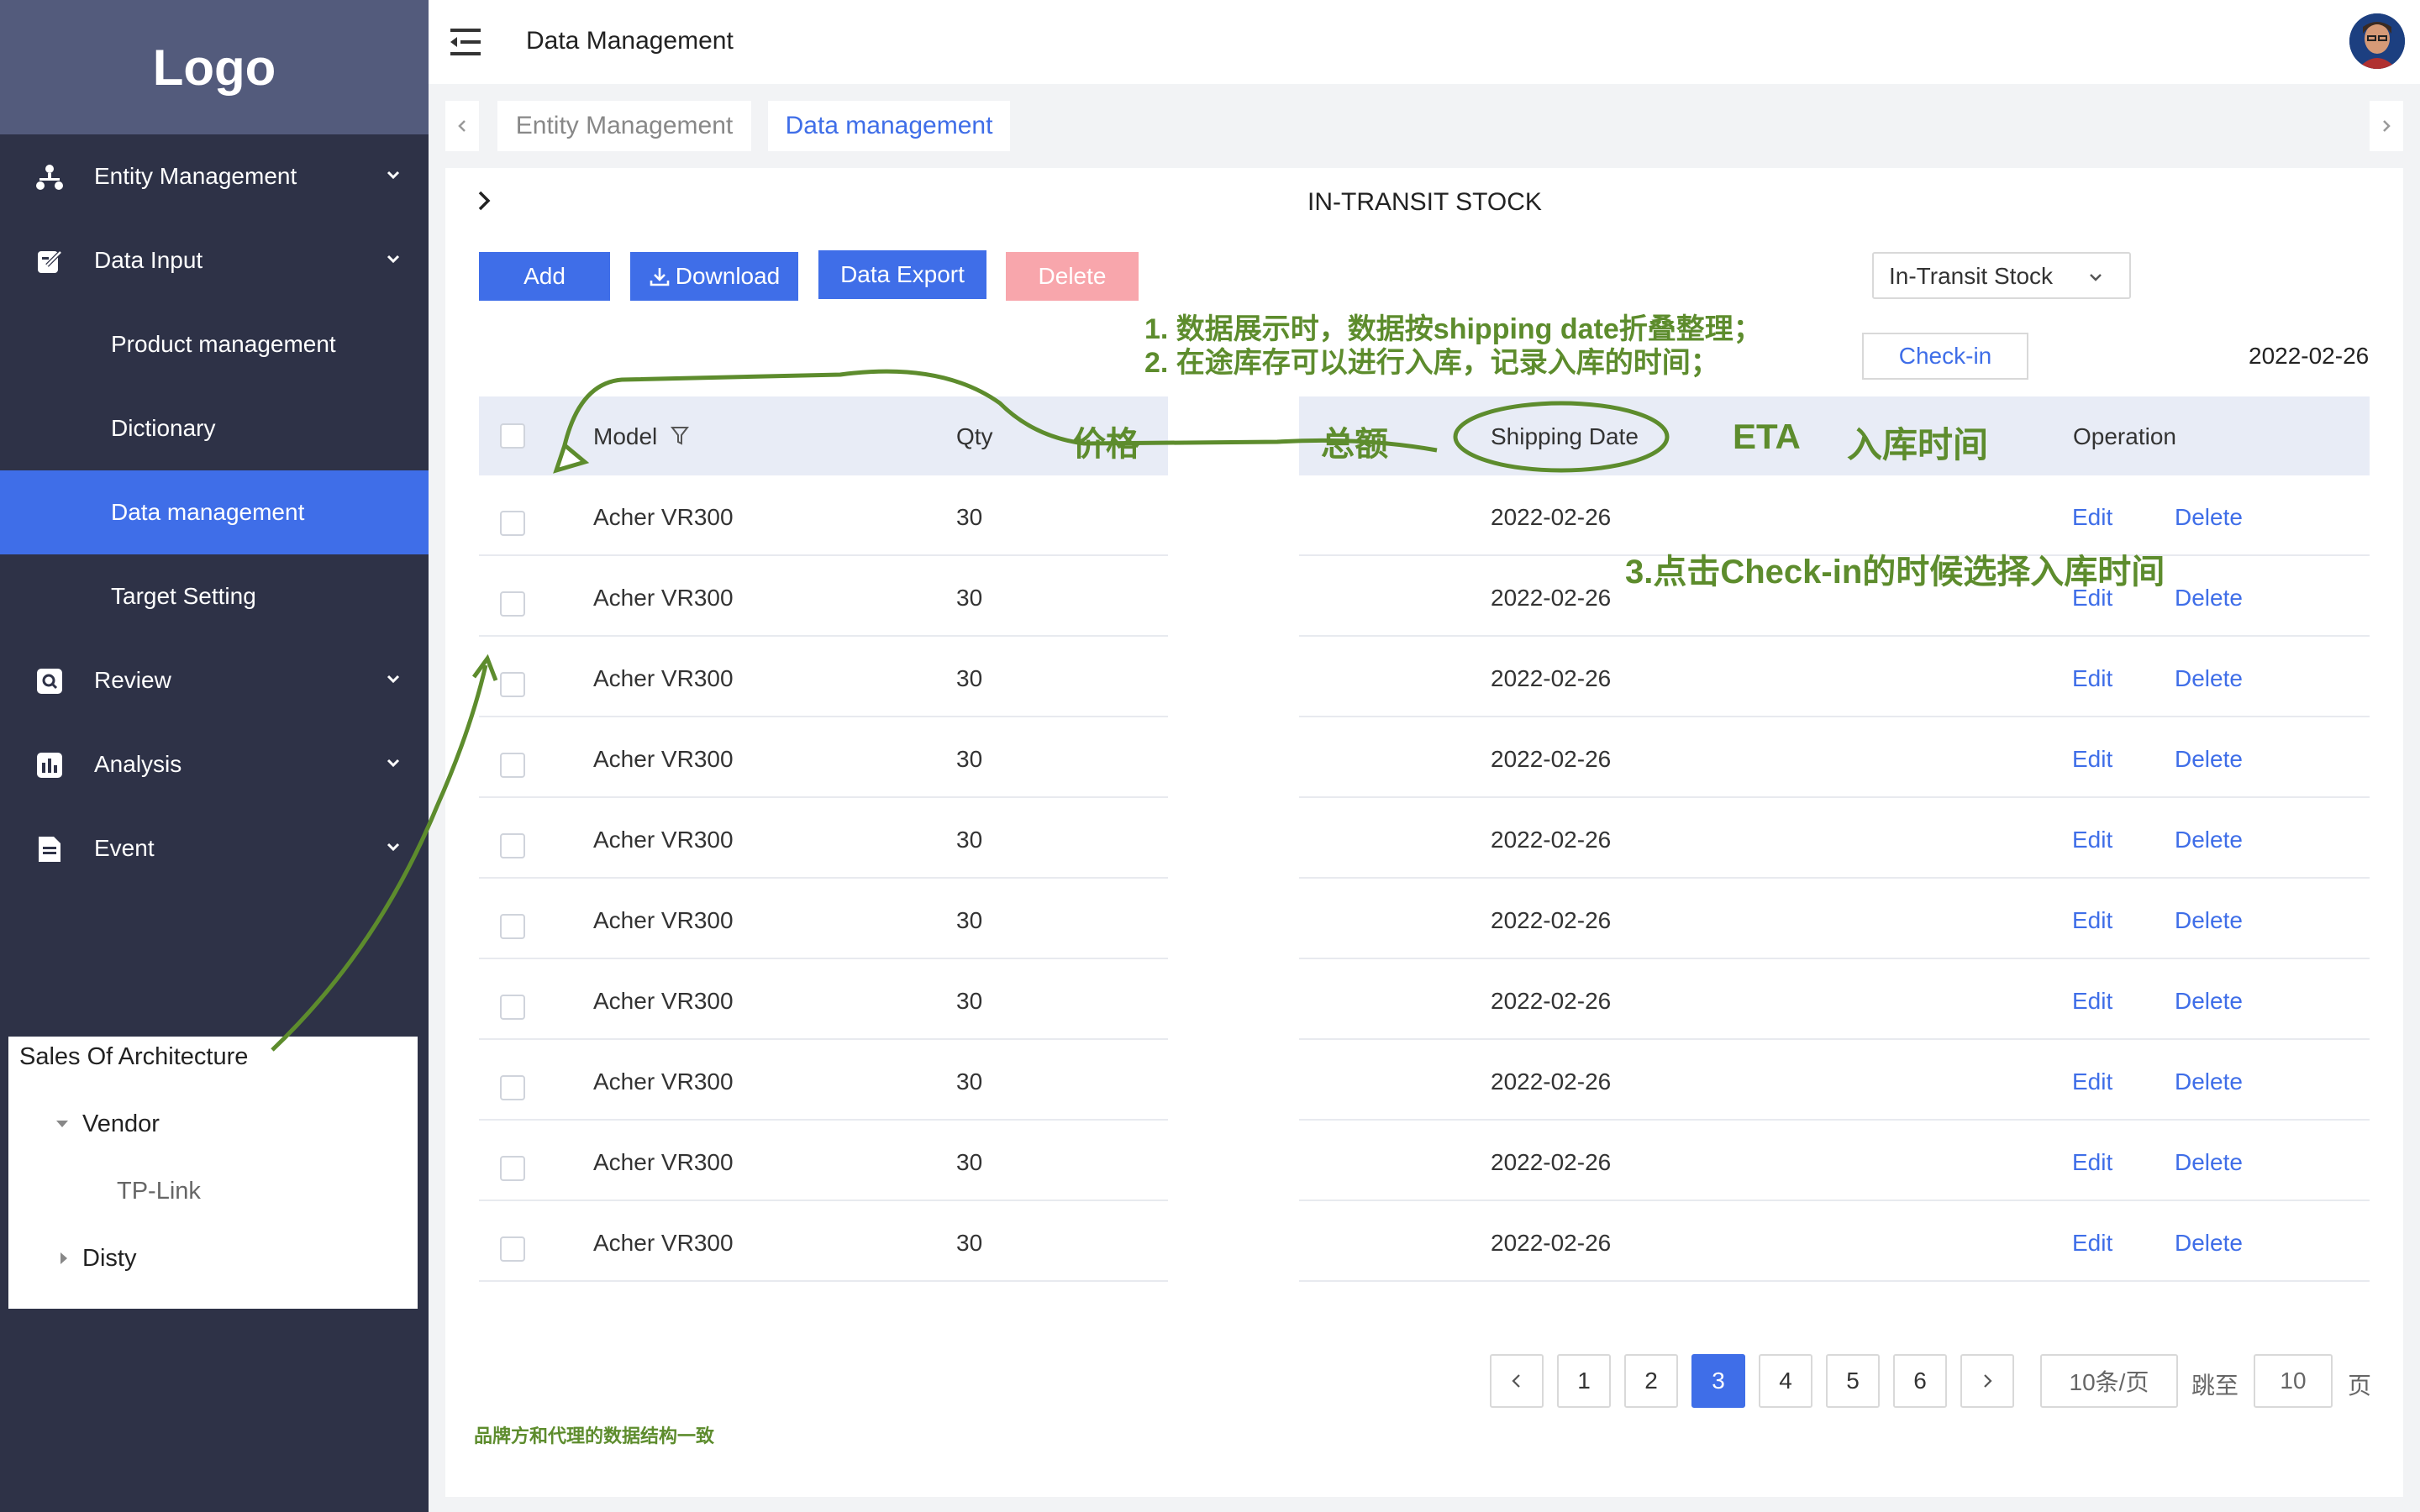 The image size is (2420, 1512). What do you see at coordinates (1000, 411) in the screenshot?
I see `annotation-arrow-to-model` at bounding box center [1000, 411].